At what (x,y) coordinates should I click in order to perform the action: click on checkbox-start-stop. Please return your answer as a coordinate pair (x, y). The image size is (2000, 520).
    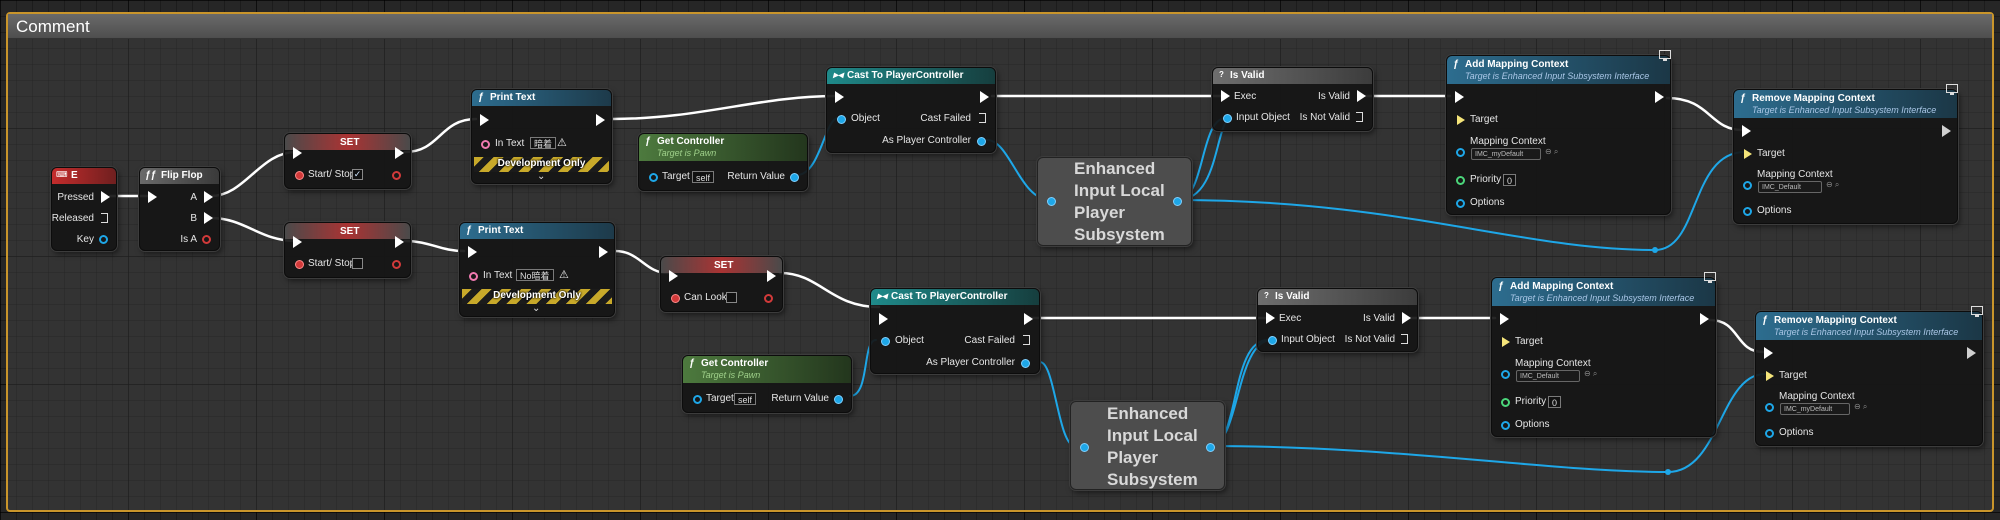
    Looking at the image, I should click on (357, 263).